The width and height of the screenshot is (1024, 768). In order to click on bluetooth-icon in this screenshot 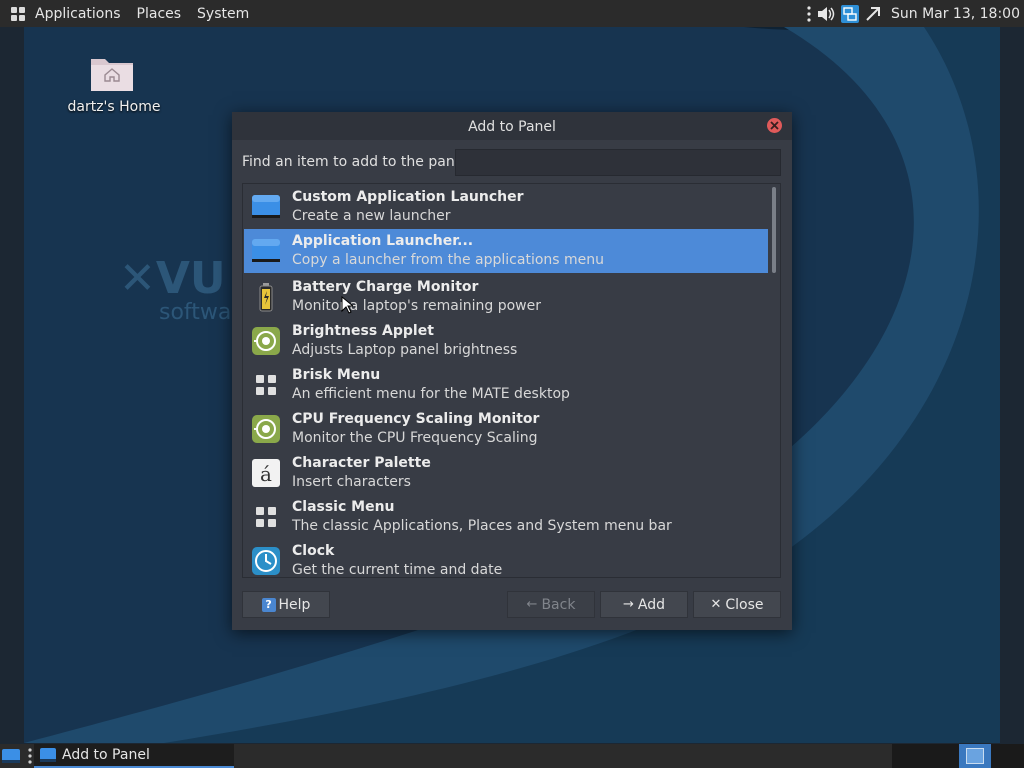, I will do `click(873, 14)`.